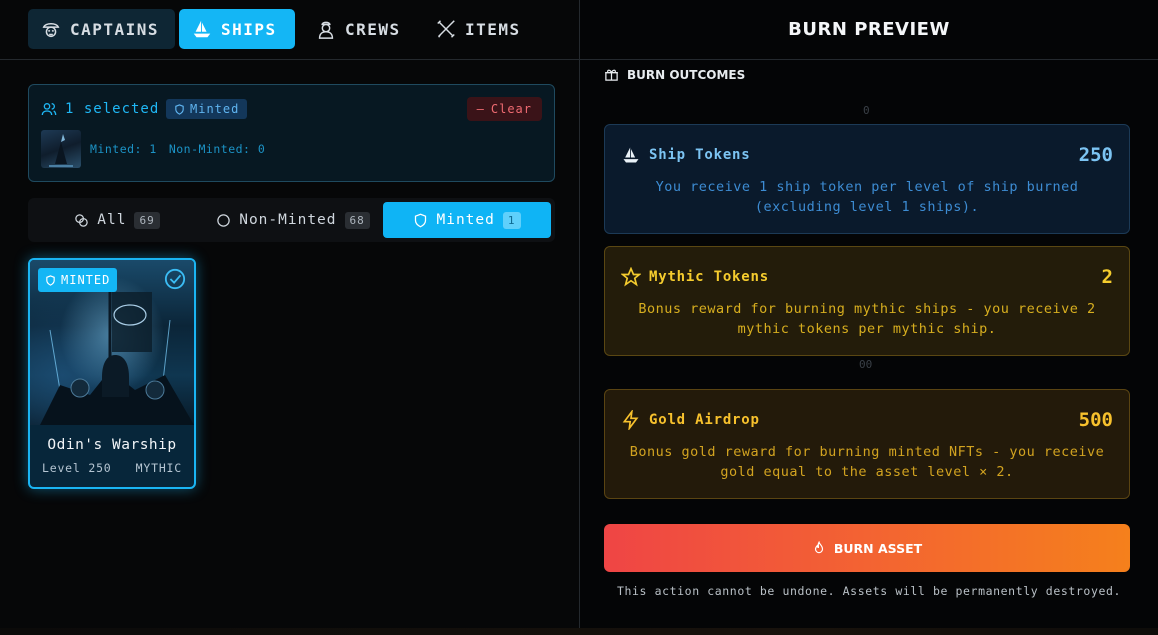 Image resolution: width=1158 pixels, height=635 pixels. I want to click on circle-icon, so click(223, 220).